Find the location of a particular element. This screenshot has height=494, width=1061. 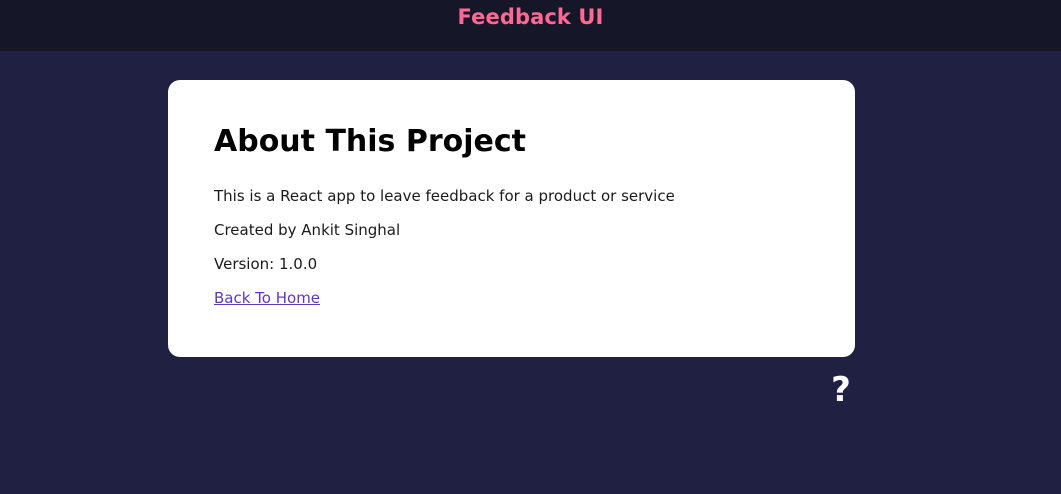

author-credit: Created by Ankit Singhal is located at coordinates (307, 230).